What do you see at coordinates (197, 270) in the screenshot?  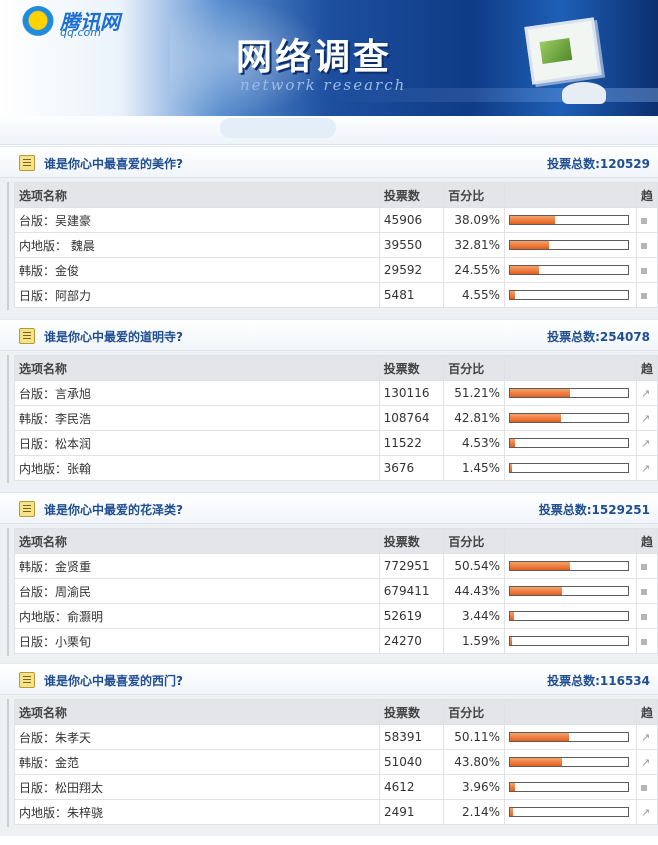 I see `option-name: 韩版：金俊` at bounding box center [197, 270].